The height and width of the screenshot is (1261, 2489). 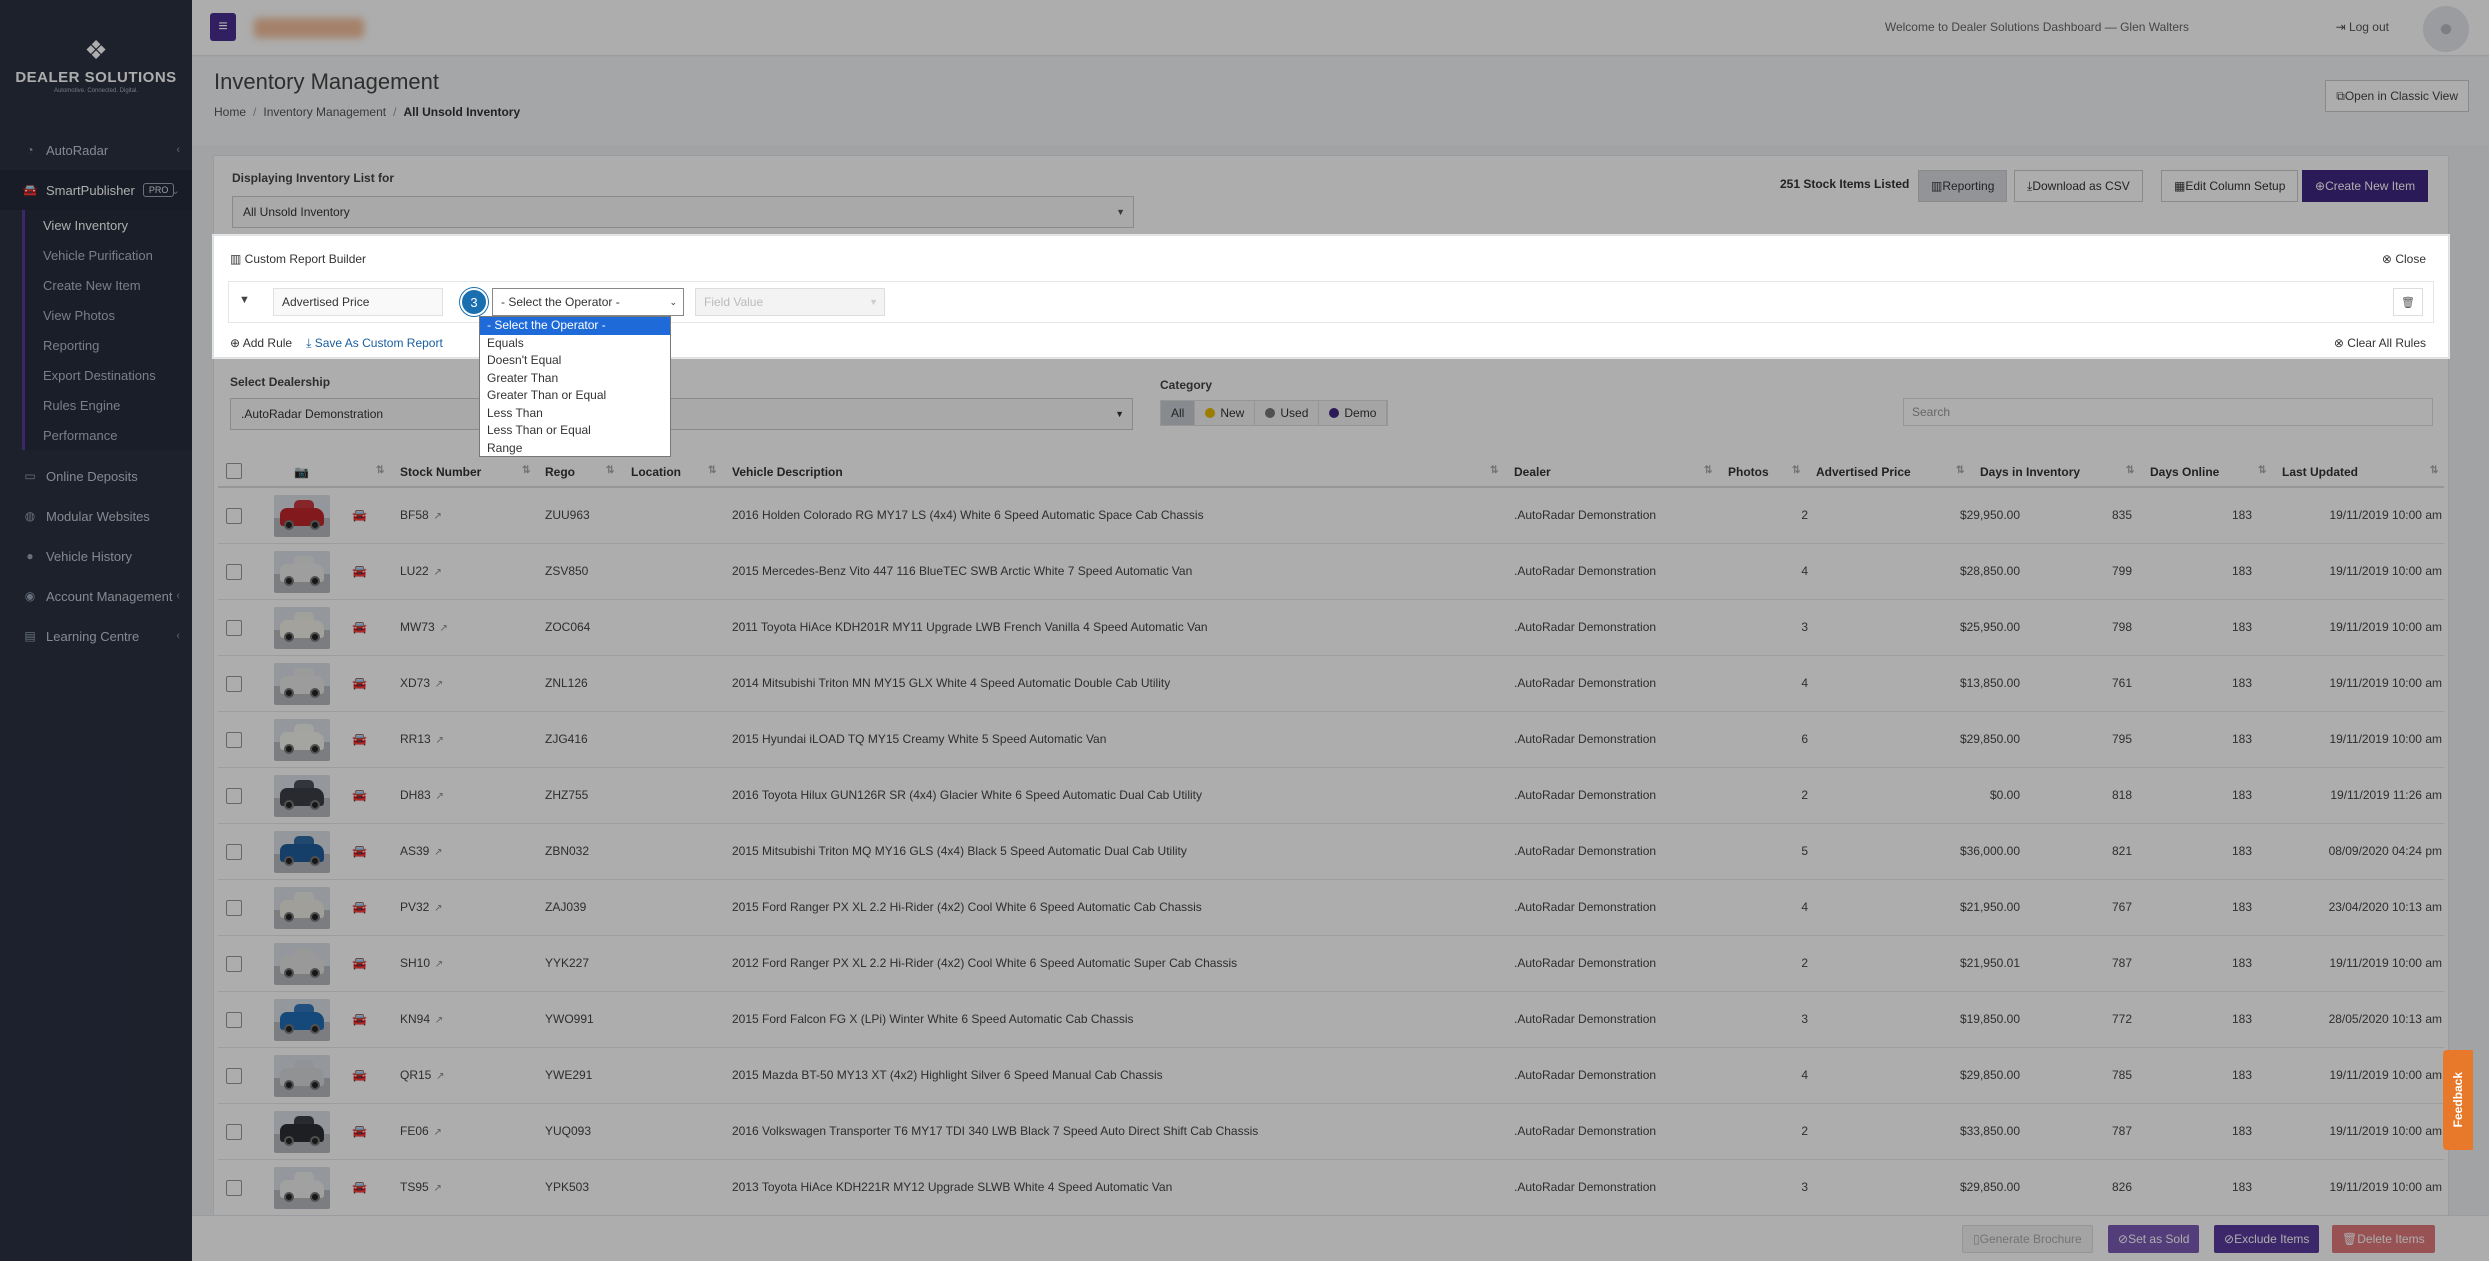 What do you see at coordinates (575, 396) in the screenshot?
I see `operator-option: Greater Than or Equal` at bounding box center [575, 396].